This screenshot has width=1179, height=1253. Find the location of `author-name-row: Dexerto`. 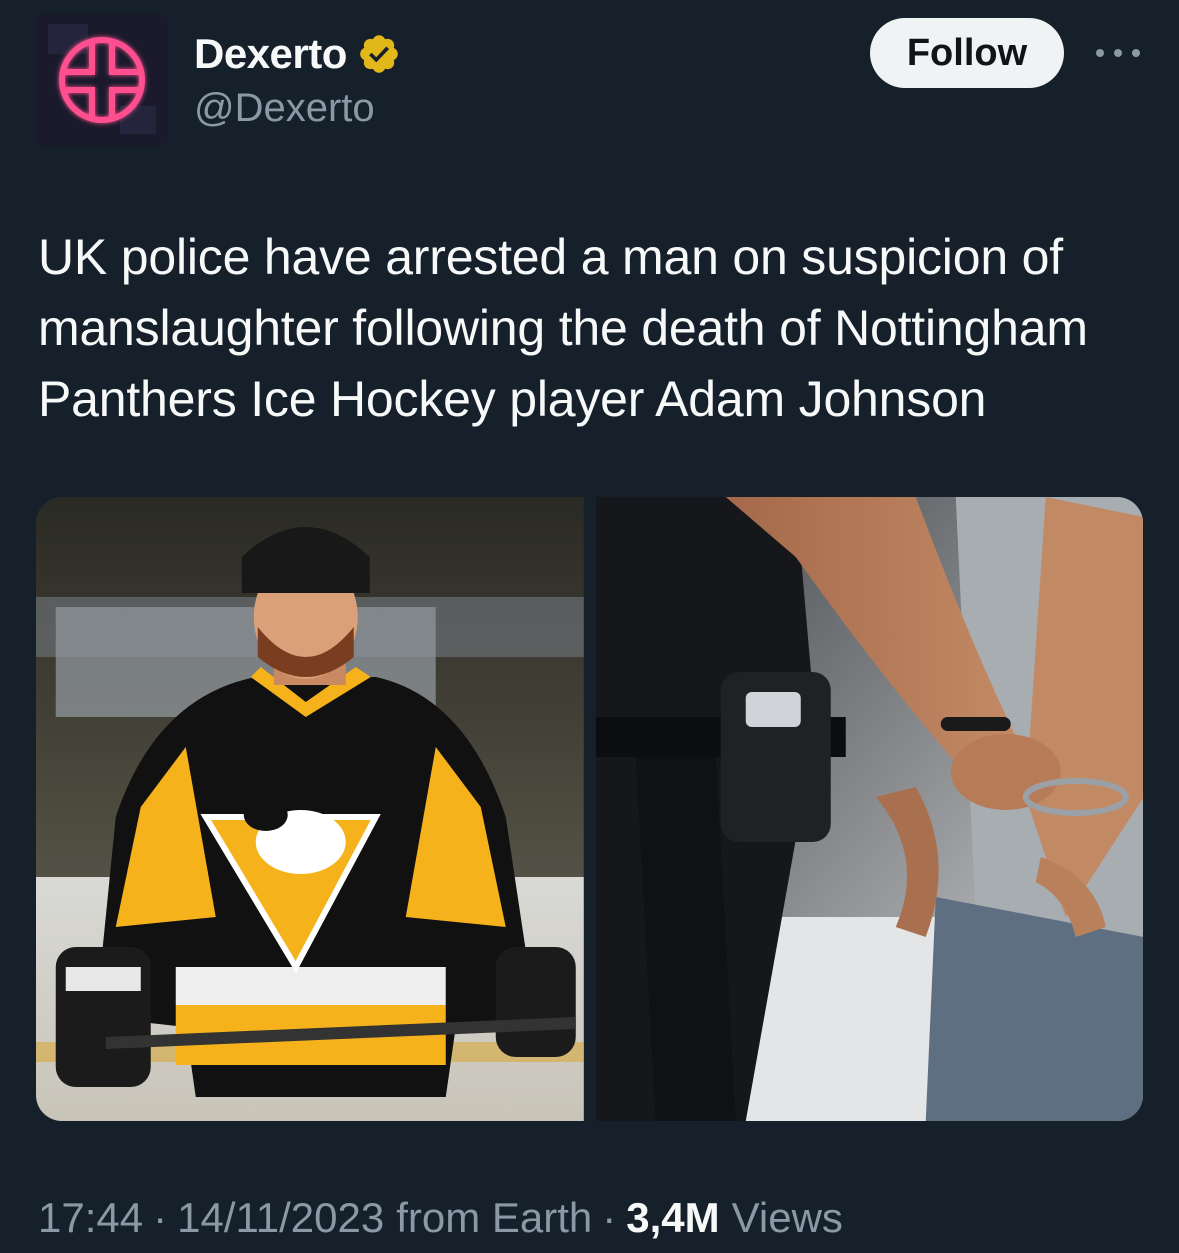

author-name-row: Dexerto is located at coordinates (297, 54).